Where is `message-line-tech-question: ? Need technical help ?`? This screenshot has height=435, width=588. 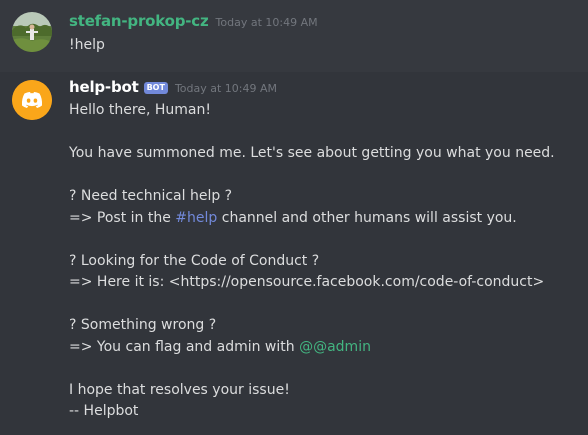 message-line-tech-question: ? Need technical help ? is located at coordinates (151, 196).